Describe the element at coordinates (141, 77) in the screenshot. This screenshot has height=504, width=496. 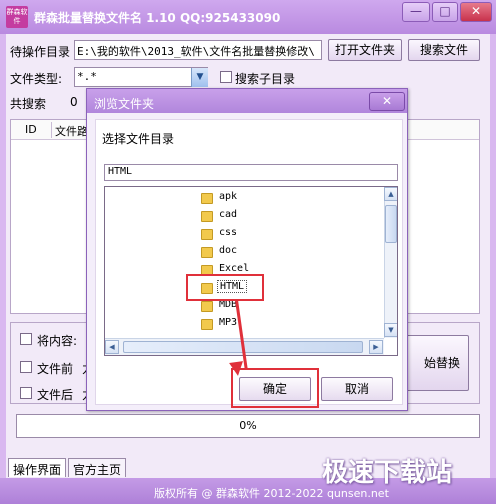
I see `file-type-select: *.*` at that location.